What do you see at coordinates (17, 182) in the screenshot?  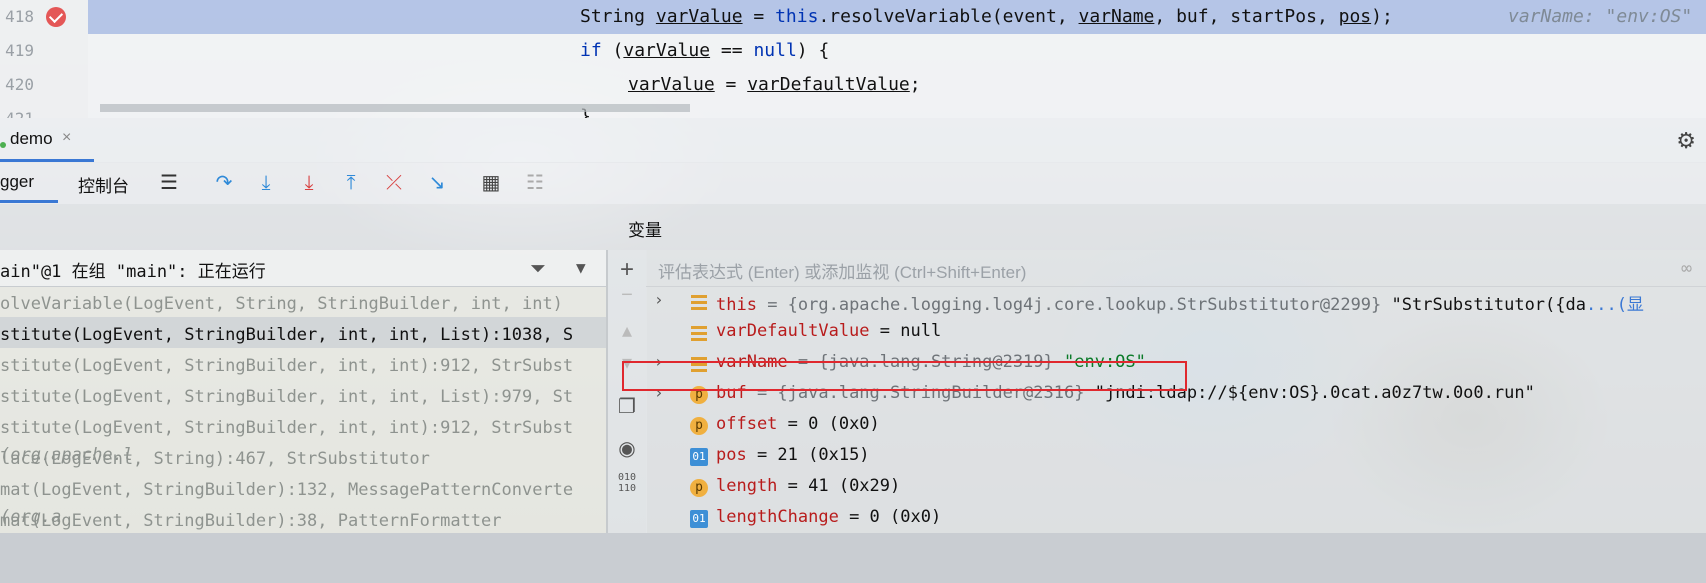 I see `tab-debugger: gger` at bounding box center [17, 182].